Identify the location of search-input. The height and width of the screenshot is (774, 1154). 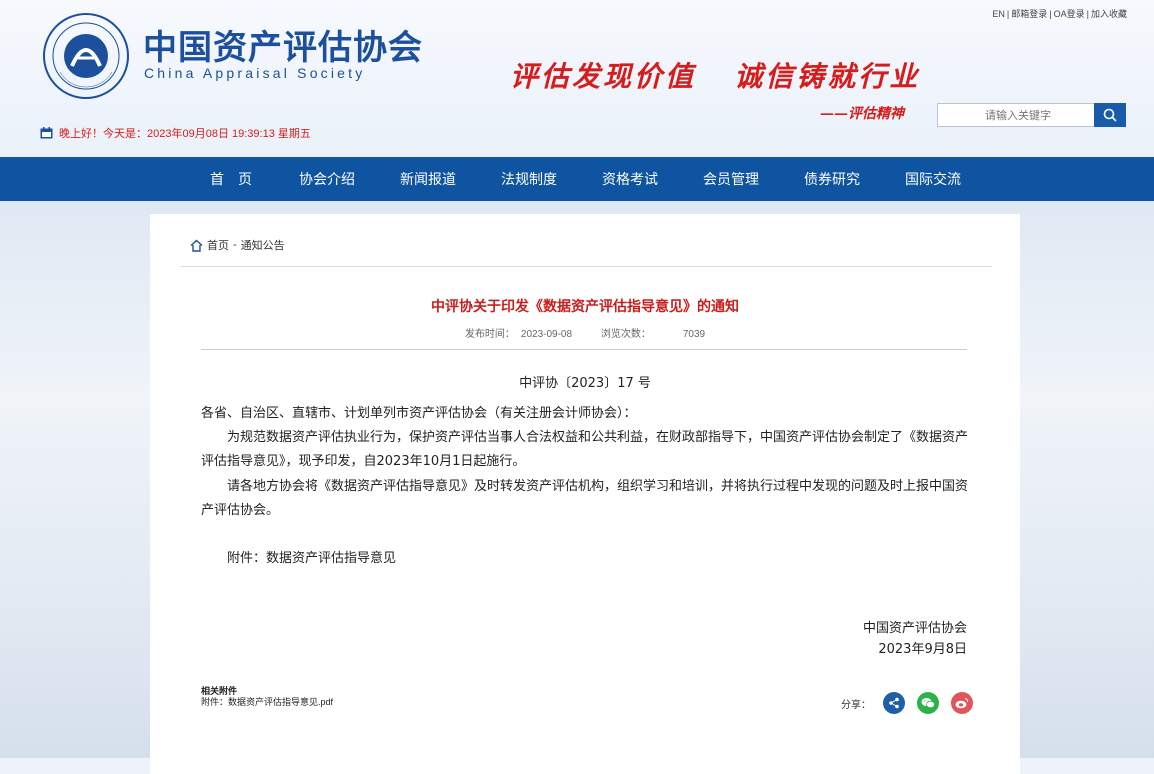
(1018, 116).